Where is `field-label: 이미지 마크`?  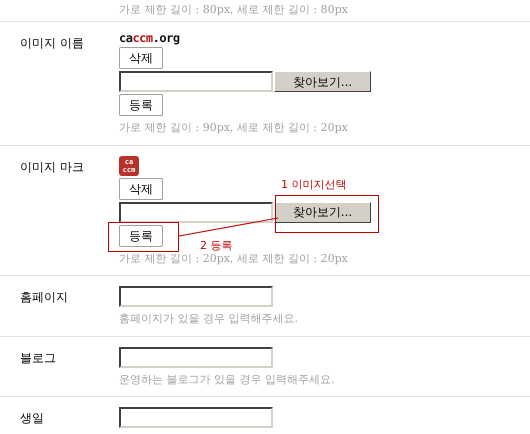 field-label: 이미지 마크 is located at coordinates (52, 167).